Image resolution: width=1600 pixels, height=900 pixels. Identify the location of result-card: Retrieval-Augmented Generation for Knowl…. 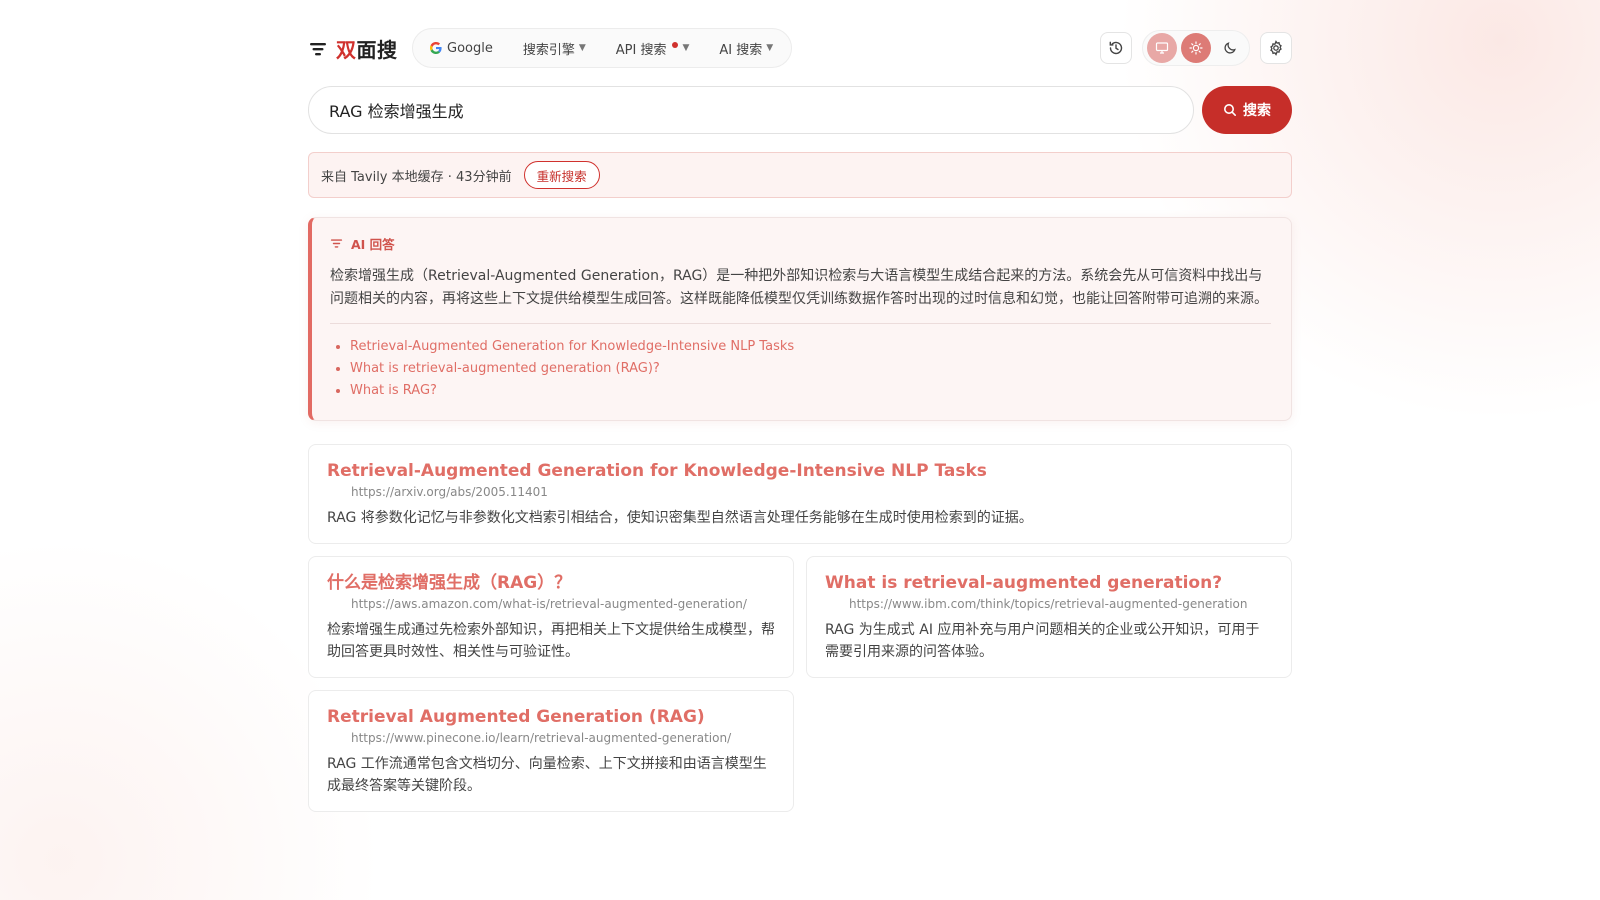
(800, 494).